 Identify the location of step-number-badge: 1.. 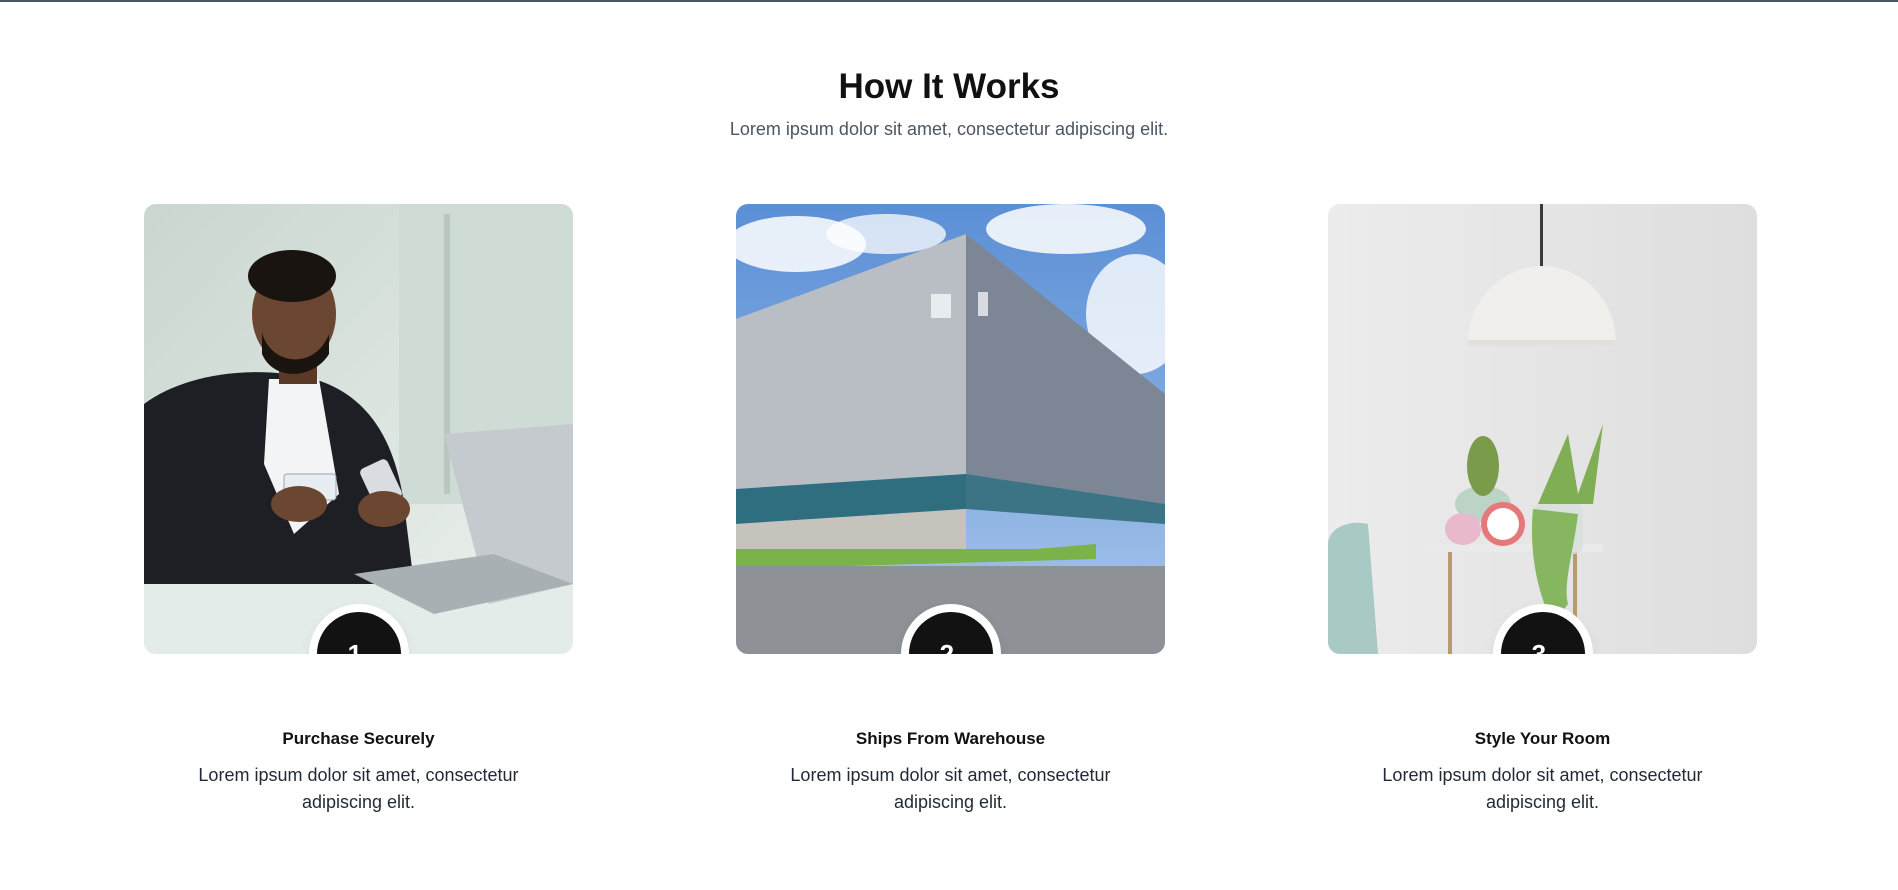
(358, 633).